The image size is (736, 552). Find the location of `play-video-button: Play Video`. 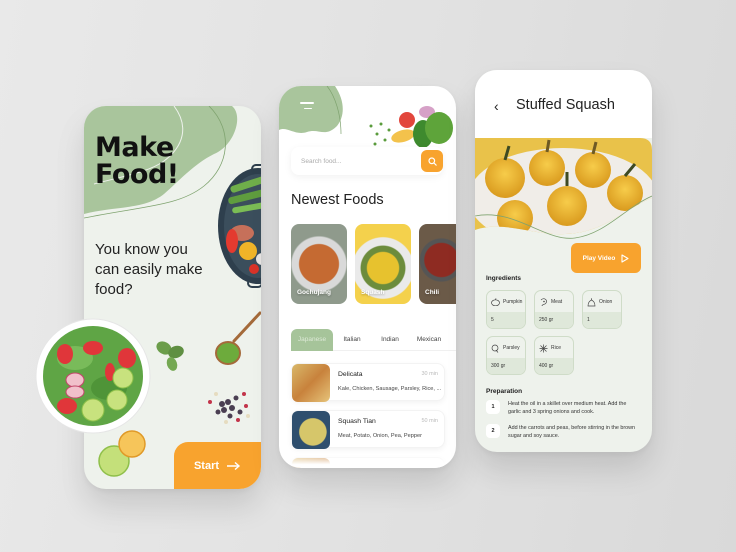

play-video-button: Play Video is located at coordinates (606, 258).